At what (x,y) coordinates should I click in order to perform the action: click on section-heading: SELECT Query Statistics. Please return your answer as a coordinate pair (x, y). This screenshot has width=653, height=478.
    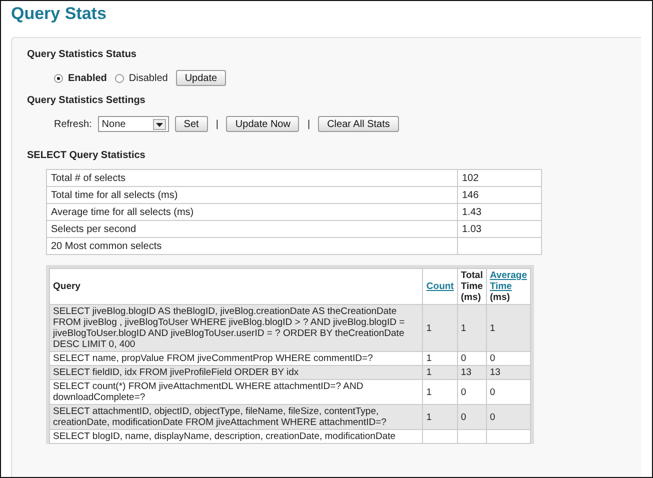
    Looking at the image, I should click on (86, 155).